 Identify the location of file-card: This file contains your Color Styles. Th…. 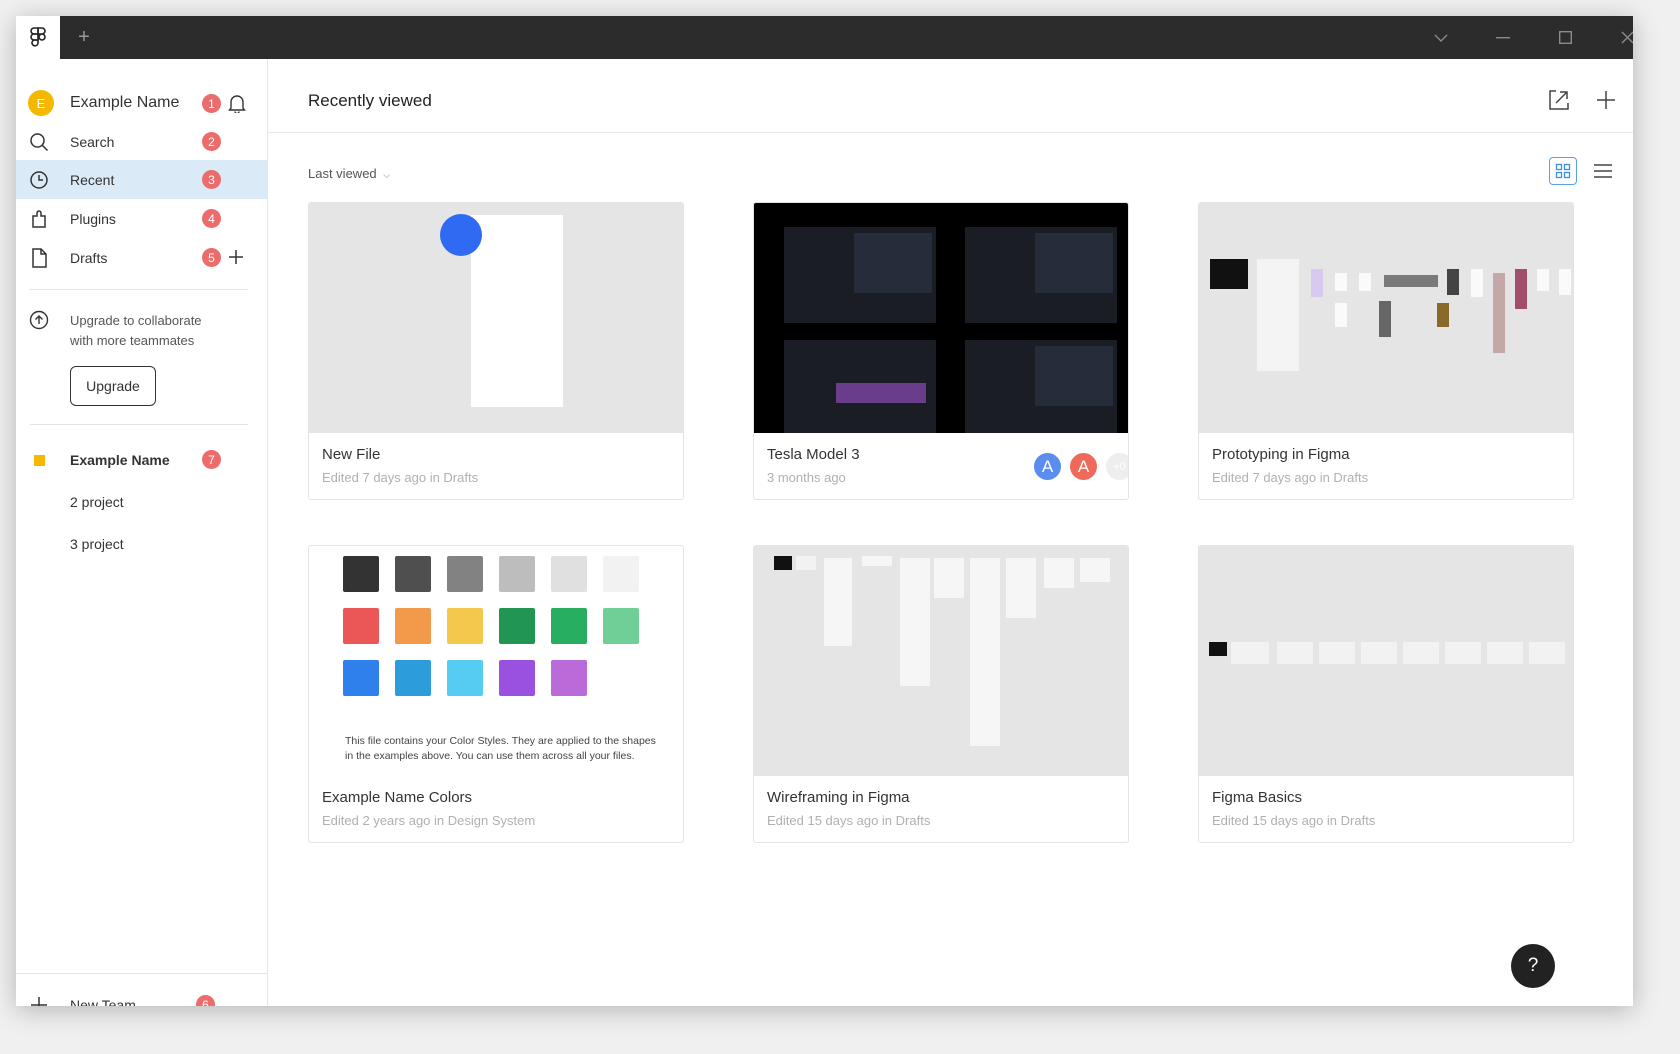
(496, 694).